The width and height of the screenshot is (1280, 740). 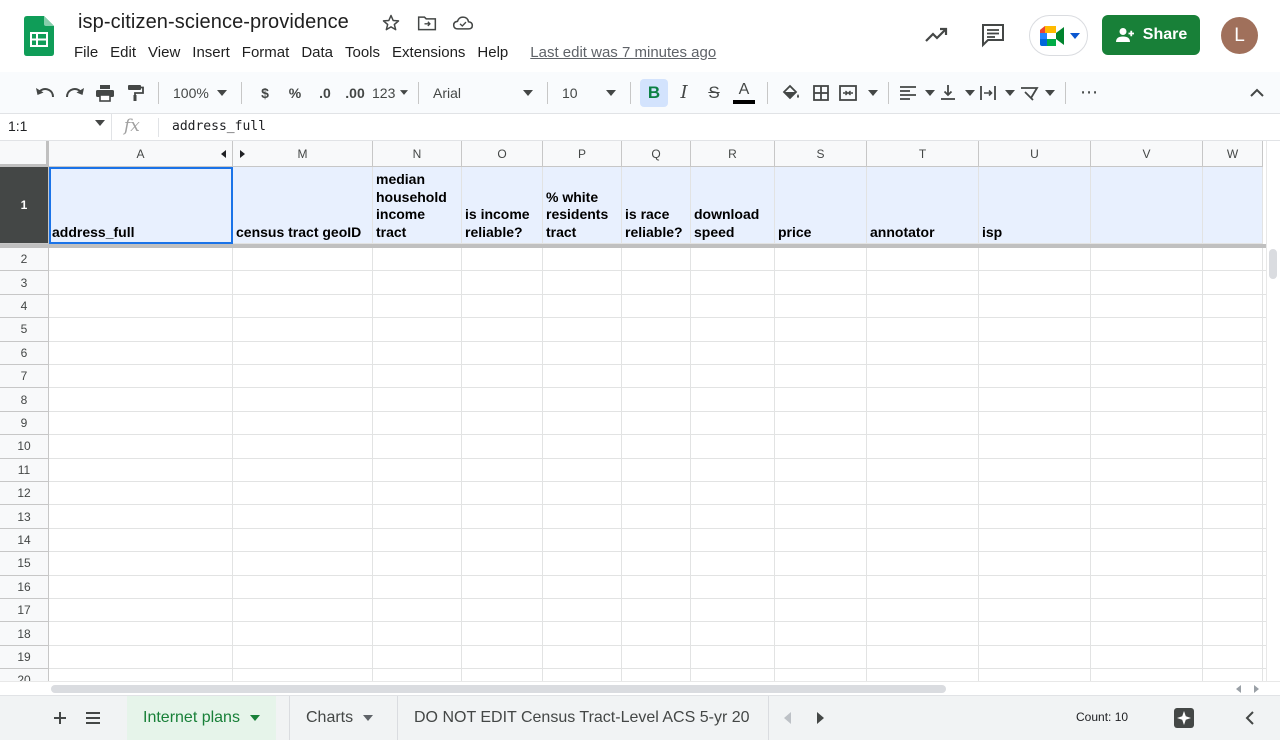 I want to click on row-header-1: 1, so click(x=24, y=205).